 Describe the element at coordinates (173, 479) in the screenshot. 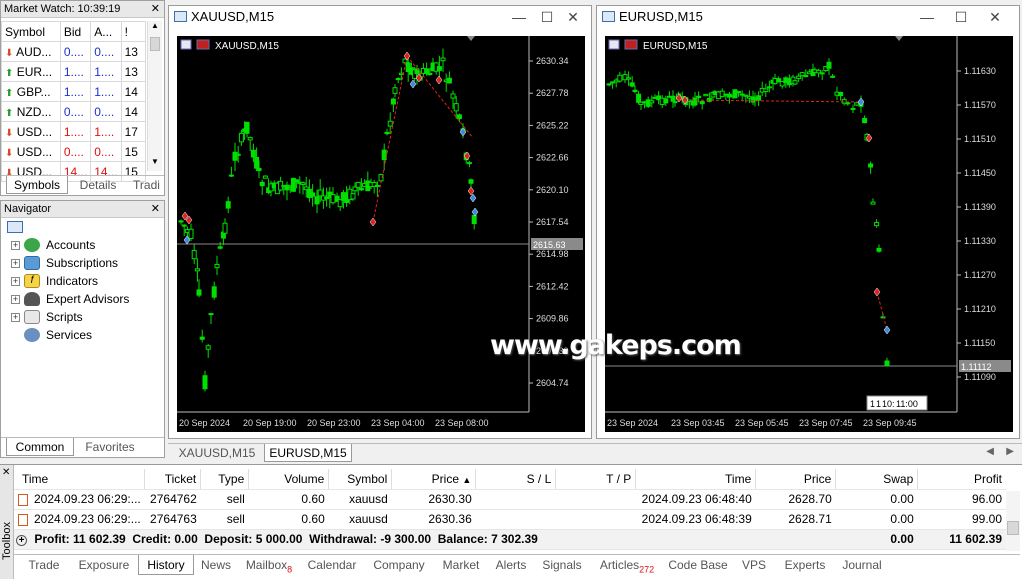

I see `col-header-ticket: Ticket` at that location.